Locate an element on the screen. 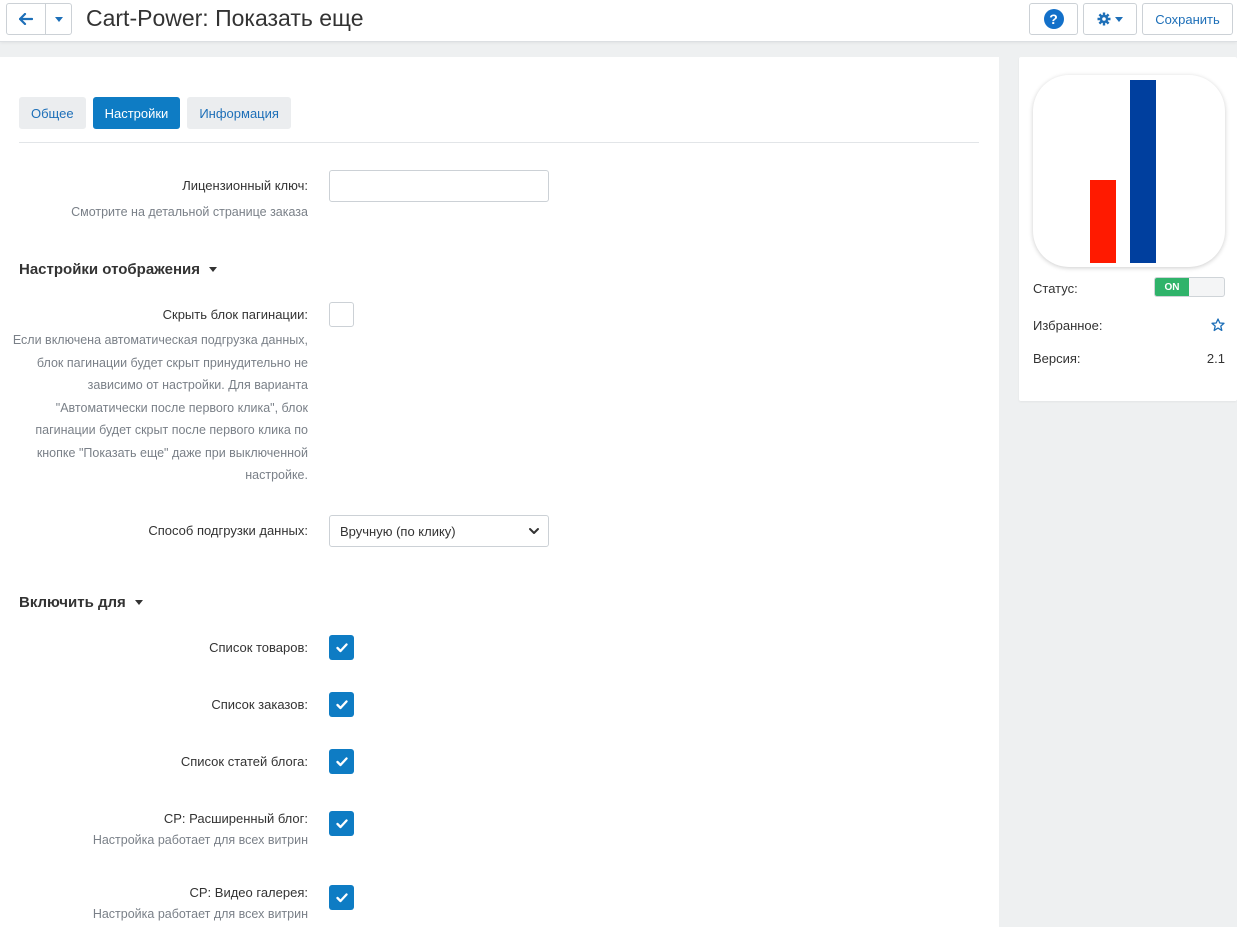 The image size is (1237, 927). license-key-hint: Смотрите на детальной странице заказа is located at coordinates (189, 212).